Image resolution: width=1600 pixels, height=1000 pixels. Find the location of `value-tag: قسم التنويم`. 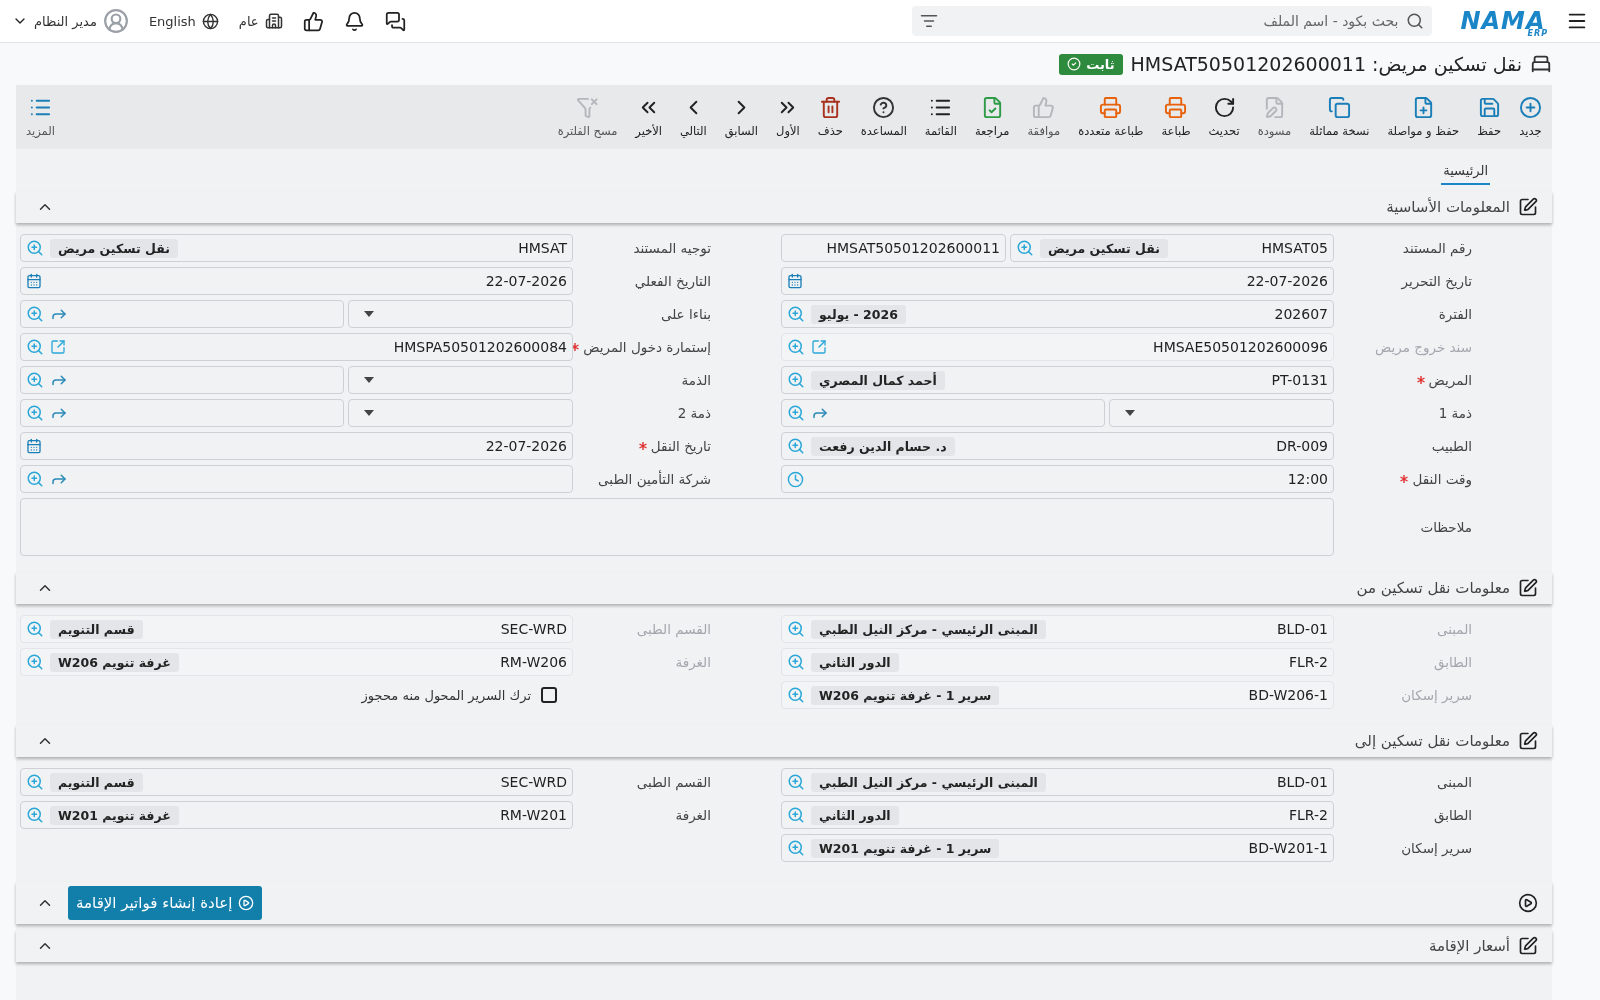

value-tag: قسم التنويم is located at coordinates (96, 782).